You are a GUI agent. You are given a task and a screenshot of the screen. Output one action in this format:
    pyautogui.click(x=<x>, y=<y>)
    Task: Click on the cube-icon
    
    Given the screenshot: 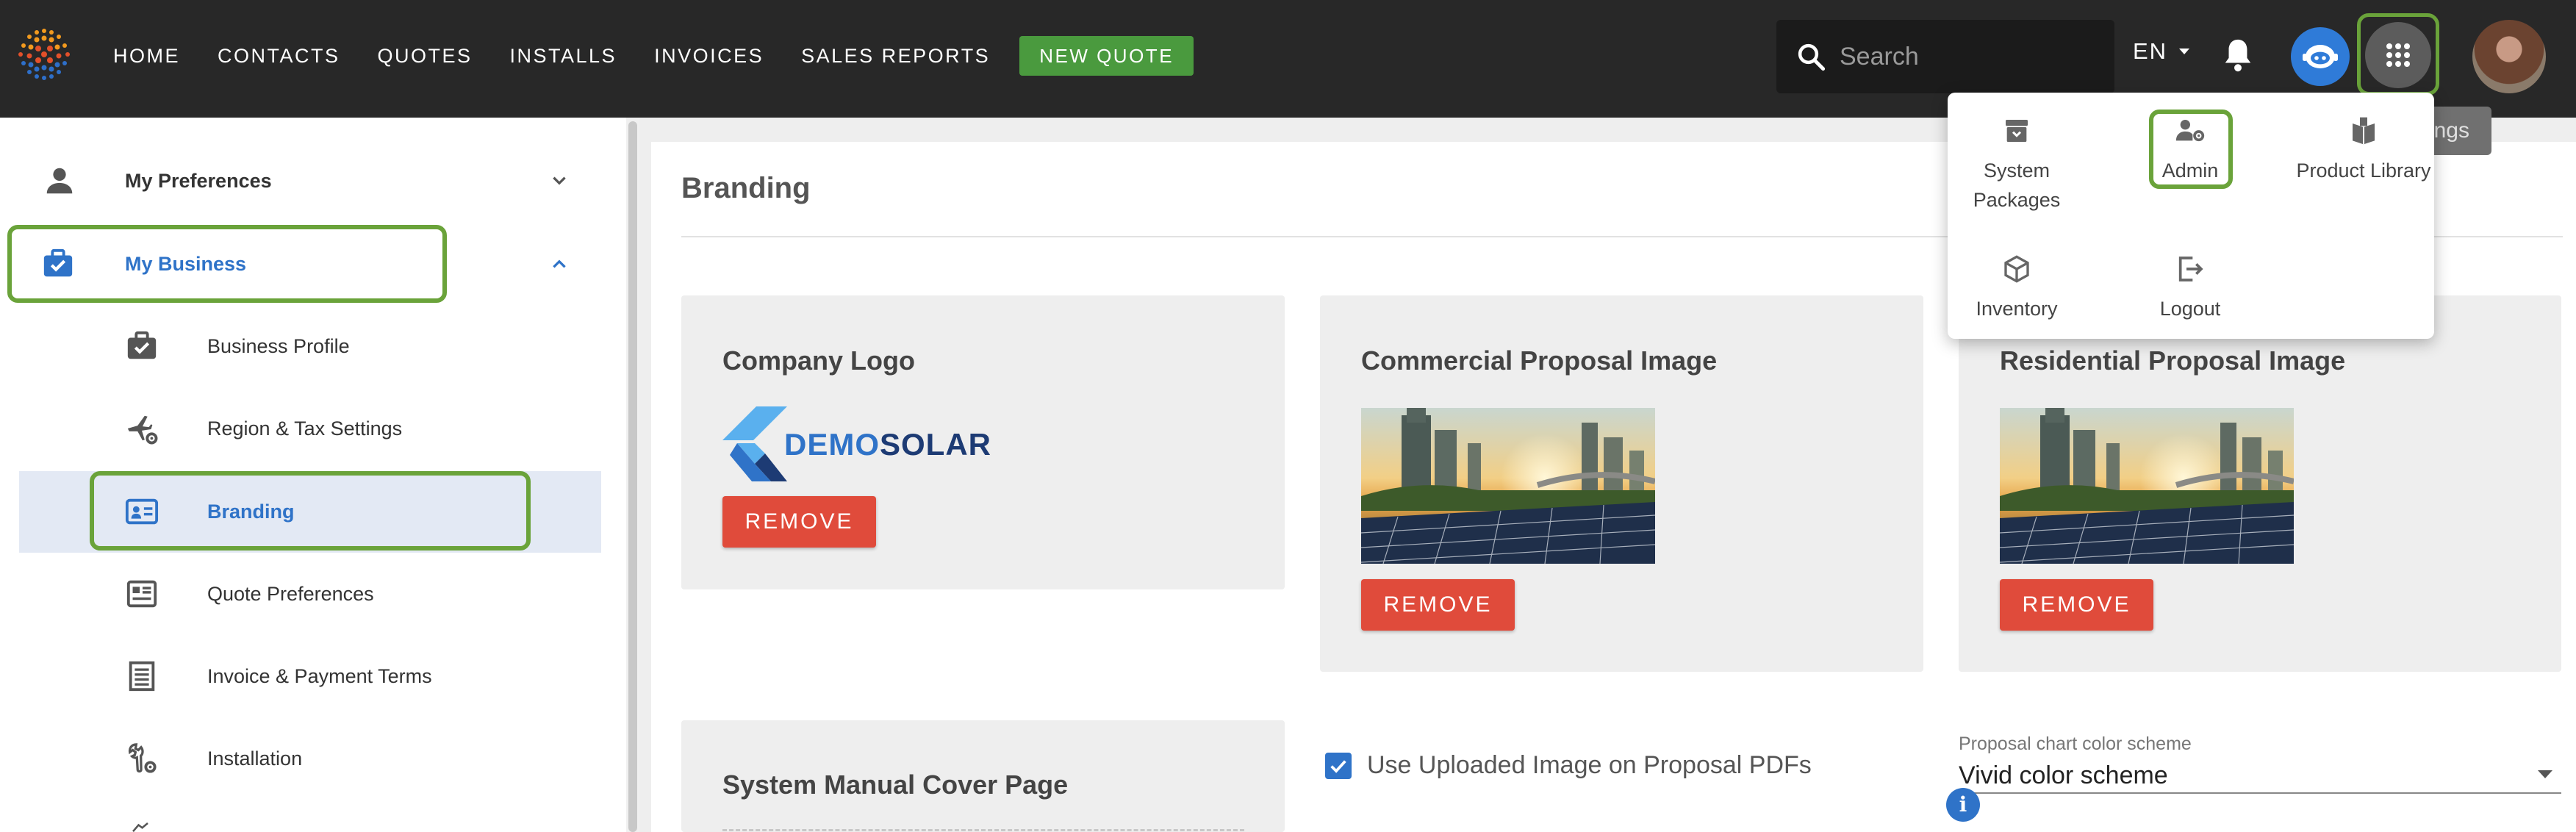 What is the action you would take?
    pyautogui.click(x=2016, y=269)
    